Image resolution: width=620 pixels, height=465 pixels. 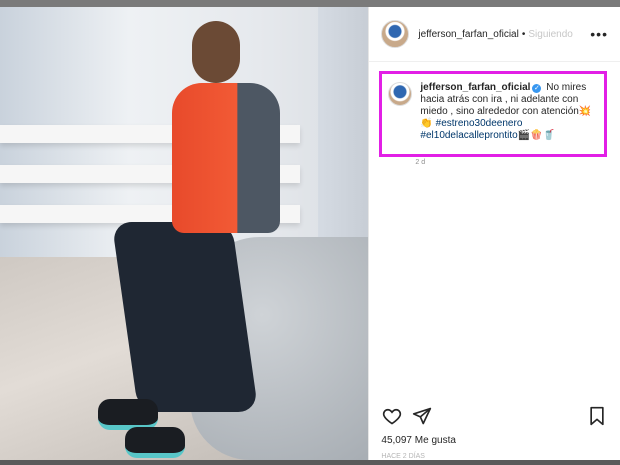 I want to click on post-date: HACE 2 DÍAS, so click(x=403, y=456).